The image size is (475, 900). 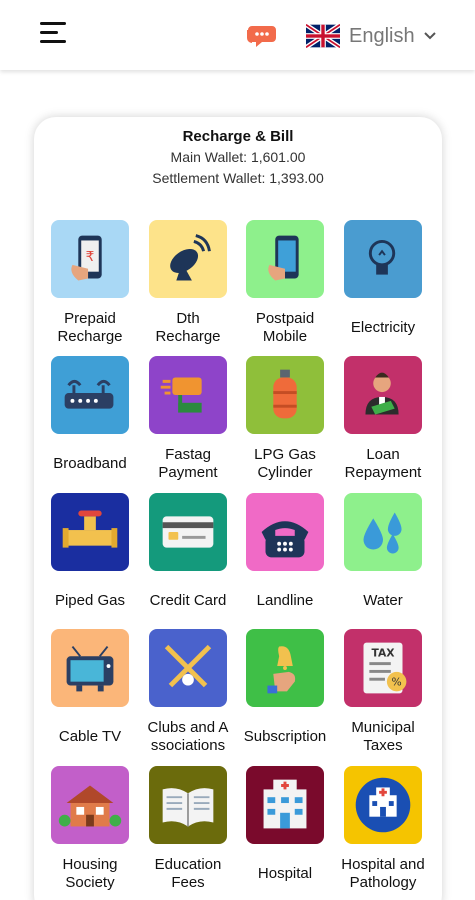 What do you see at coordinates (188, 668) in the screenshot?
I see `golf-clubs-icon` at bounding box center [188, 668].